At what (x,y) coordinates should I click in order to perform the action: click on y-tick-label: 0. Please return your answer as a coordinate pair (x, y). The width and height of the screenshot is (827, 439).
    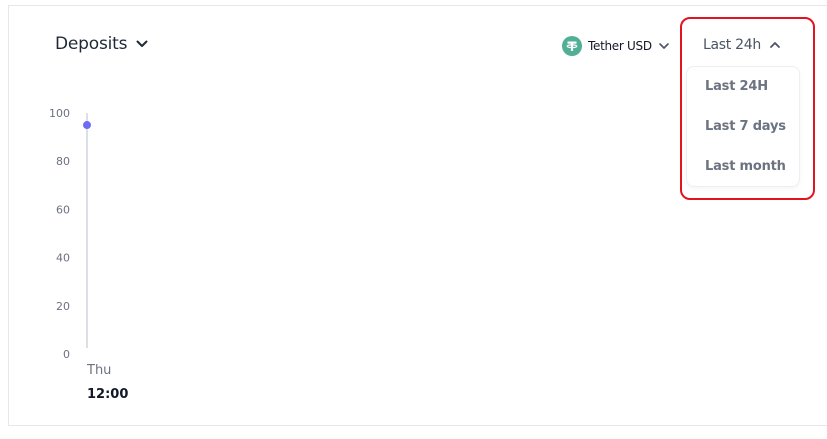
    Looking at the image, I should click on (66, 354).